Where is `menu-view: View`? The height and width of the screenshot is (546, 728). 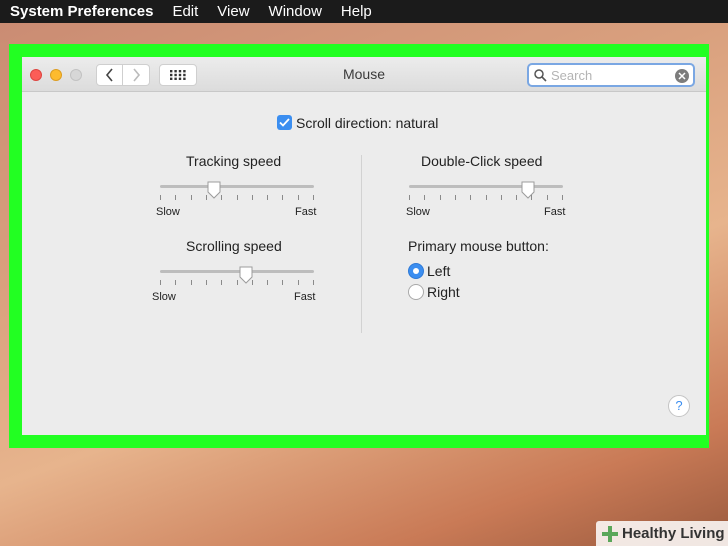 menu-view: View is located at coordinates (233, 11).